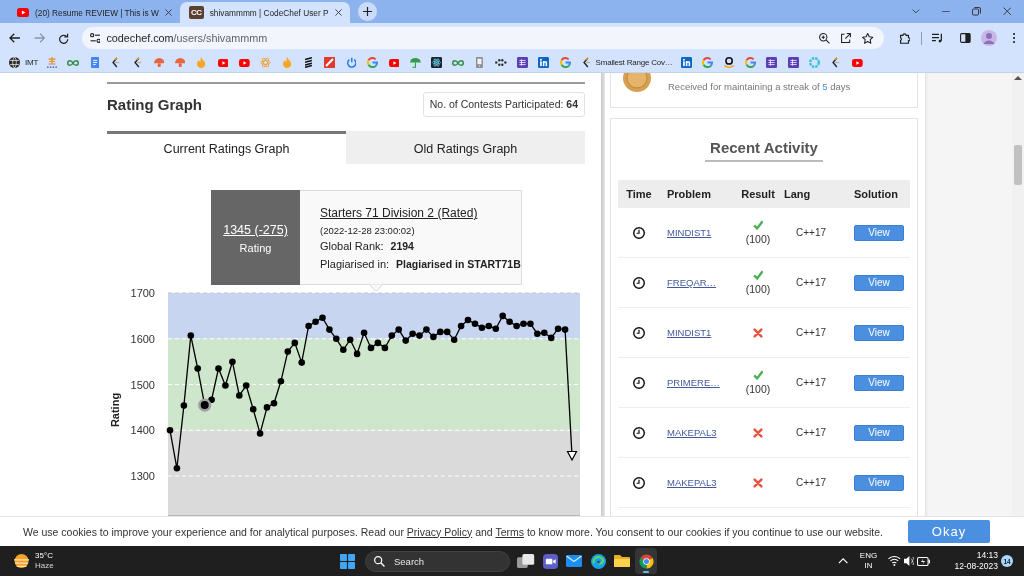 The image size is (1024, 576). I want to click on wifi-icon, so click(894, 561).